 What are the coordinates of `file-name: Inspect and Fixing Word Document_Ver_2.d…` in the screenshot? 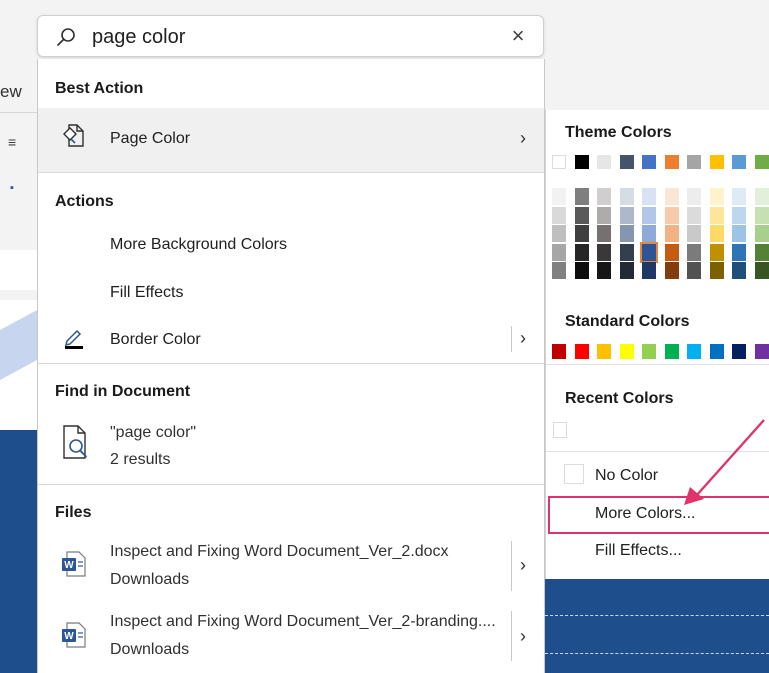 It's located at (279, 551).